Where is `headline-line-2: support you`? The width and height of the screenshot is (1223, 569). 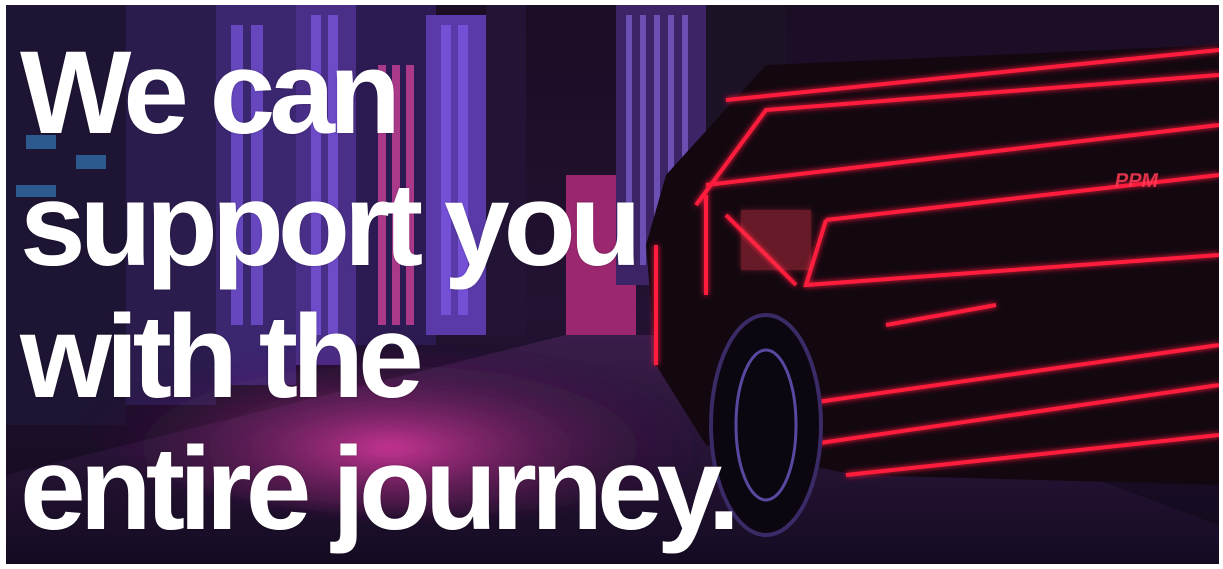
headline-line-2: support you is located at coordinates (331, 225).